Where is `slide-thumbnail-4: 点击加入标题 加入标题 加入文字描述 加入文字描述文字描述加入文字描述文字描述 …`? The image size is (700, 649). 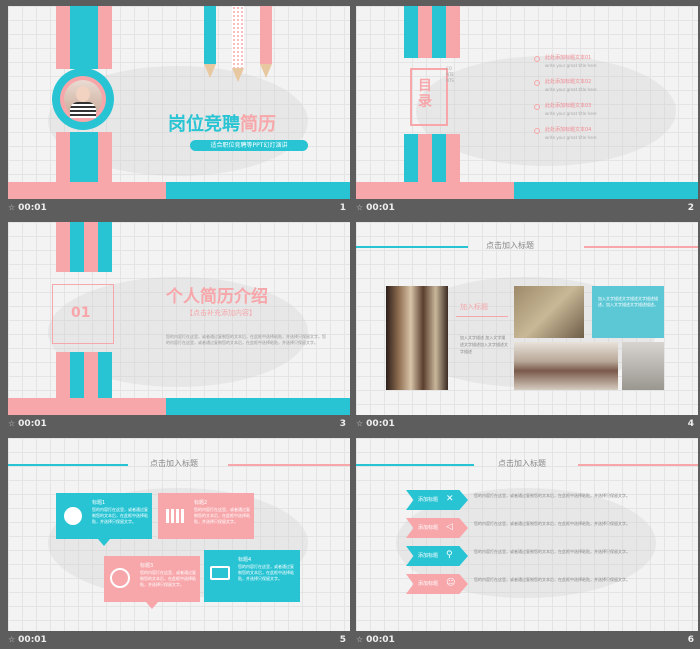
slide-thumbnail-4: 点击加入标题 加入标题 加入文字描述 加入文字描述文字描述加入文字描述文字描述 … is located at coordinates (527, 318).